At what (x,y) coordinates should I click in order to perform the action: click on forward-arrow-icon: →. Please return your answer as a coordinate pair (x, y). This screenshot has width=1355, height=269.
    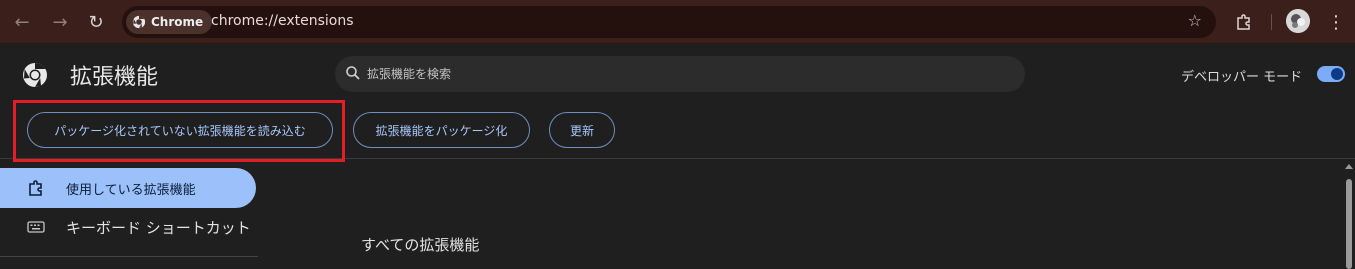
    Looking at the image, I should click on (60, 22).